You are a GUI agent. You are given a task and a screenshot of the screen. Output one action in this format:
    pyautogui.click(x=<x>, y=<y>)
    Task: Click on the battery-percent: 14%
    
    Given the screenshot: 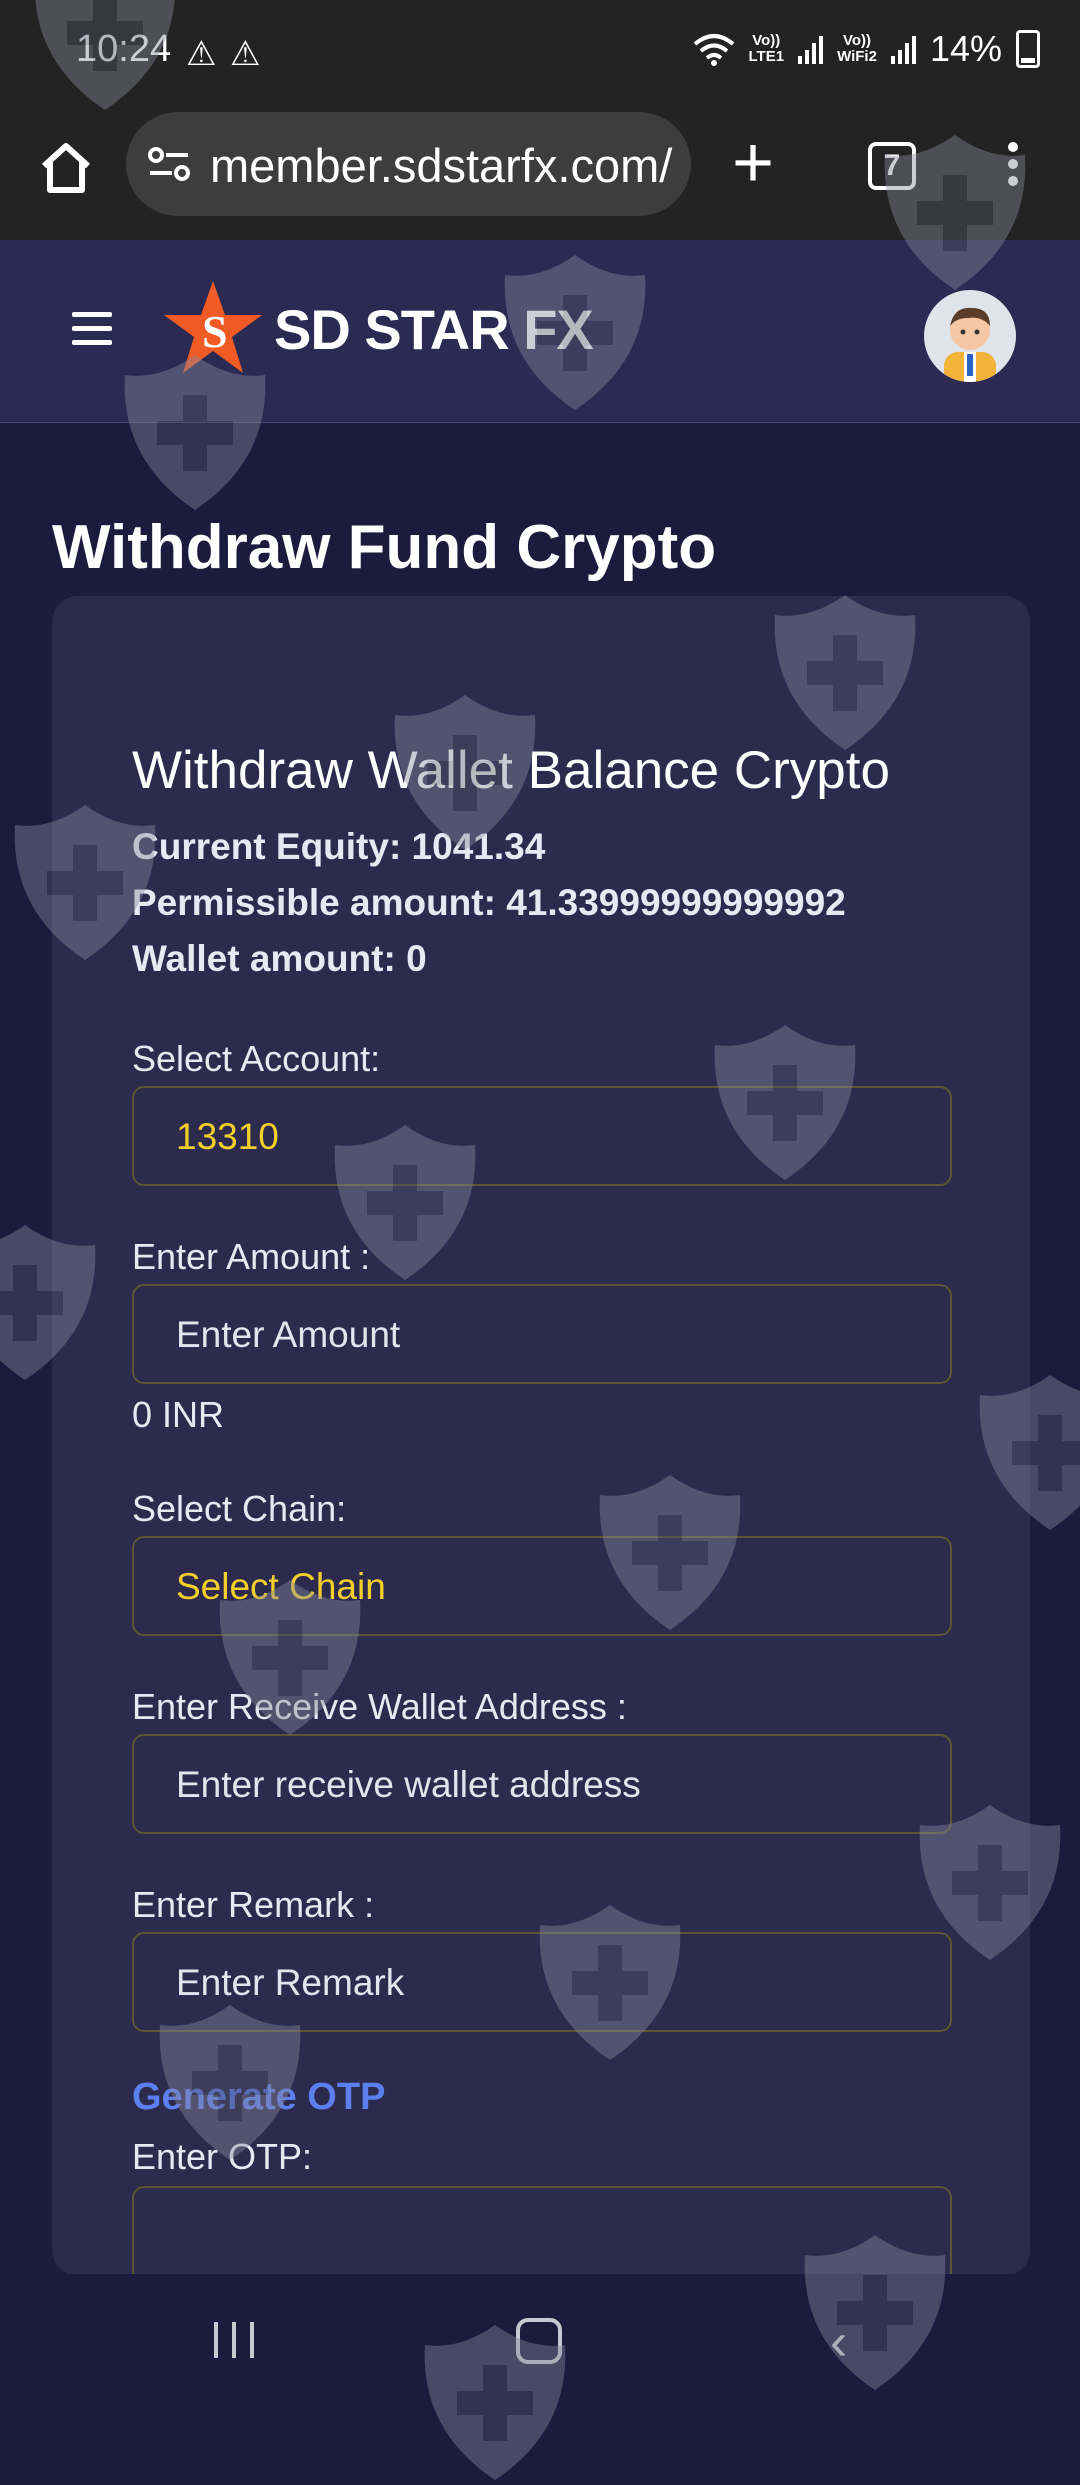 What is the action you would take?
    pyautogui.click(x=965, y=48)
    